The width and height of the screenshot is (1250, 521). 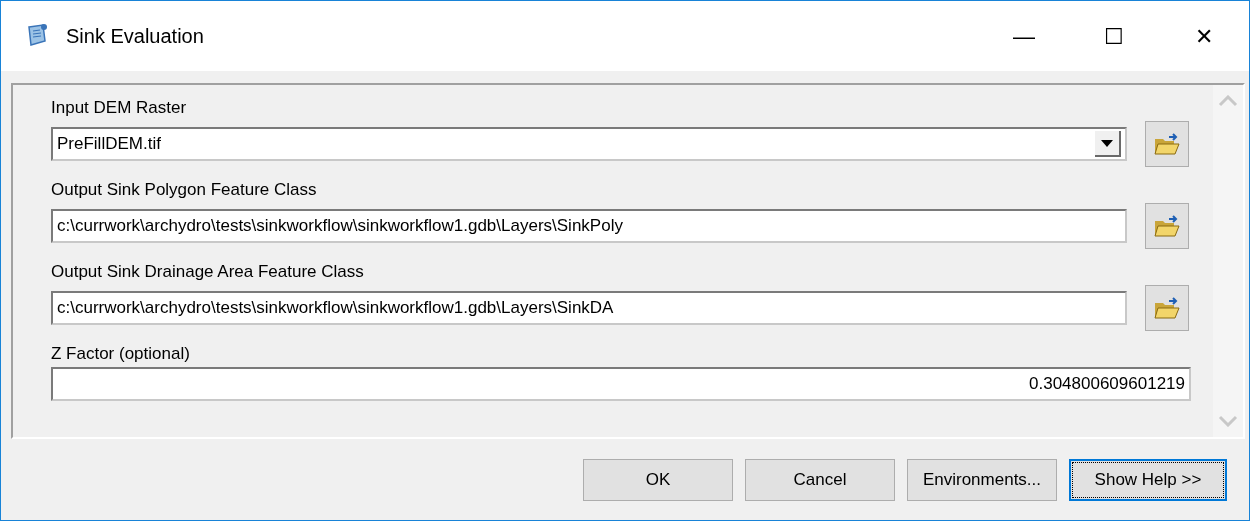 I want to click on scrollbar, so click(x=1228, y=261).